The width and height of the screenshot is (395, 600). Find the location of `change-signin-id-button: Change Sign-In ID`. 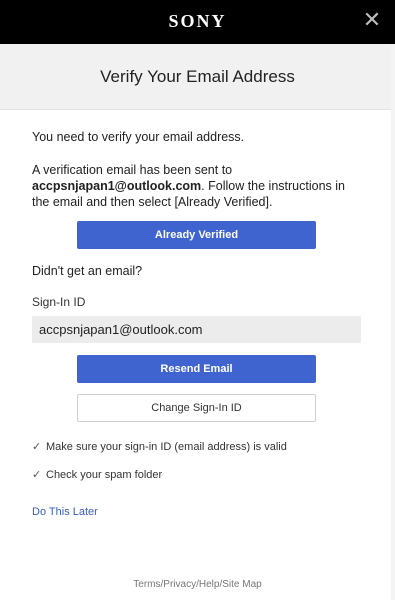

change-signin-id-button: Change Sign-In ID is located at coordinates (196, 408).